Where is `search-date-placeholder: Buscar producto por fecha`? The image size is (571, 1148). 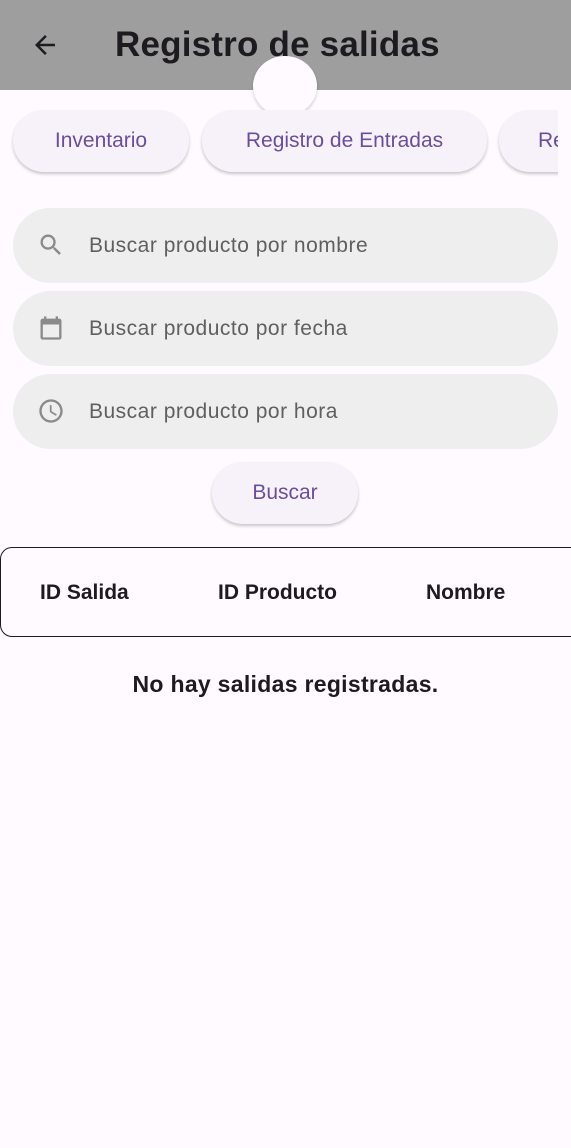
search-date-placeholder: Buscar producto por fecha is located at coordinates (218, 328).